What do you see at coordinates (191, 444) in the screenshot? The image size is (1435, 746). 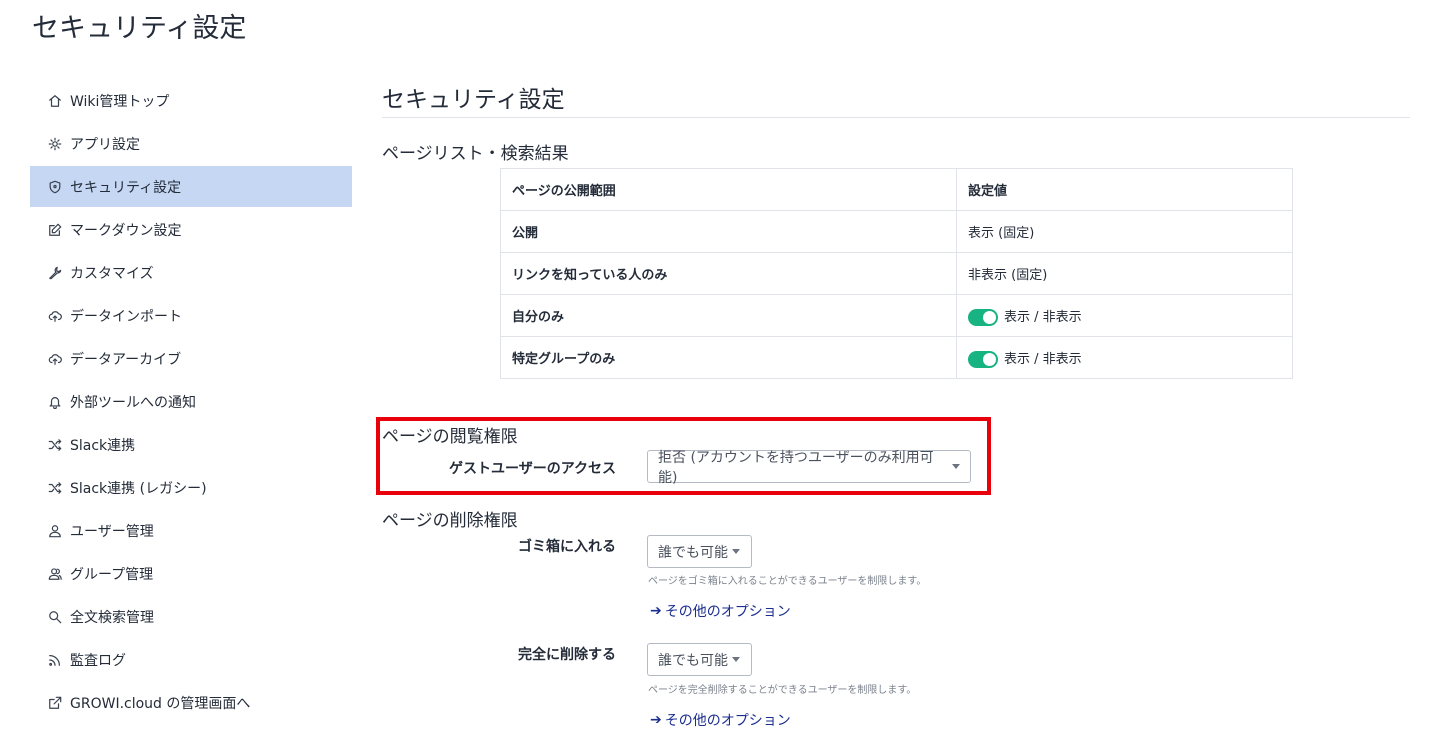 I see `sidebar-item: Slack連携` at bounding box center [191, 444].